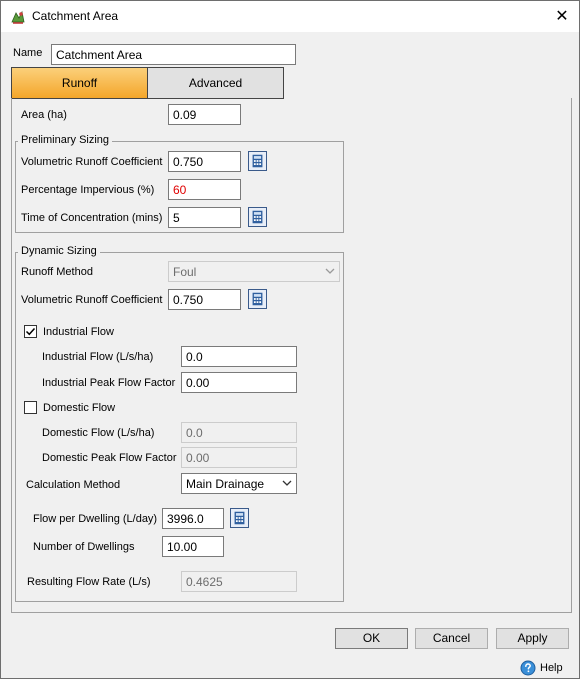 This screenshot has height=679, width=580. What do you see at coordinates (73, 485) in the screenshot?
I see `calc-method-label: Calculation Method` at bounding box center [73, 485].